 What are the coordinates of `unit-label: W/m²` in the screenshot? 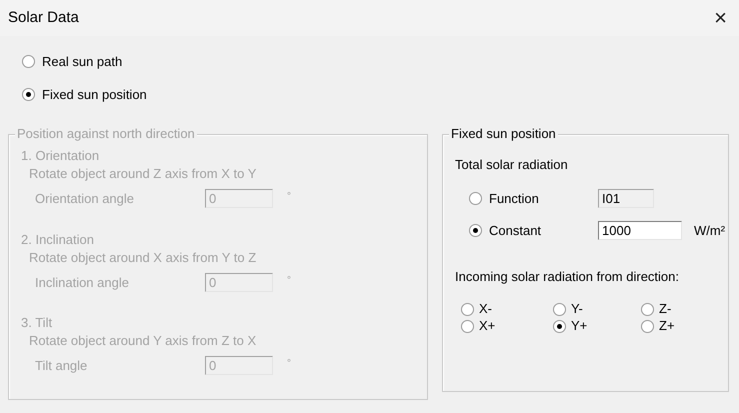 It's located at (710, 231).